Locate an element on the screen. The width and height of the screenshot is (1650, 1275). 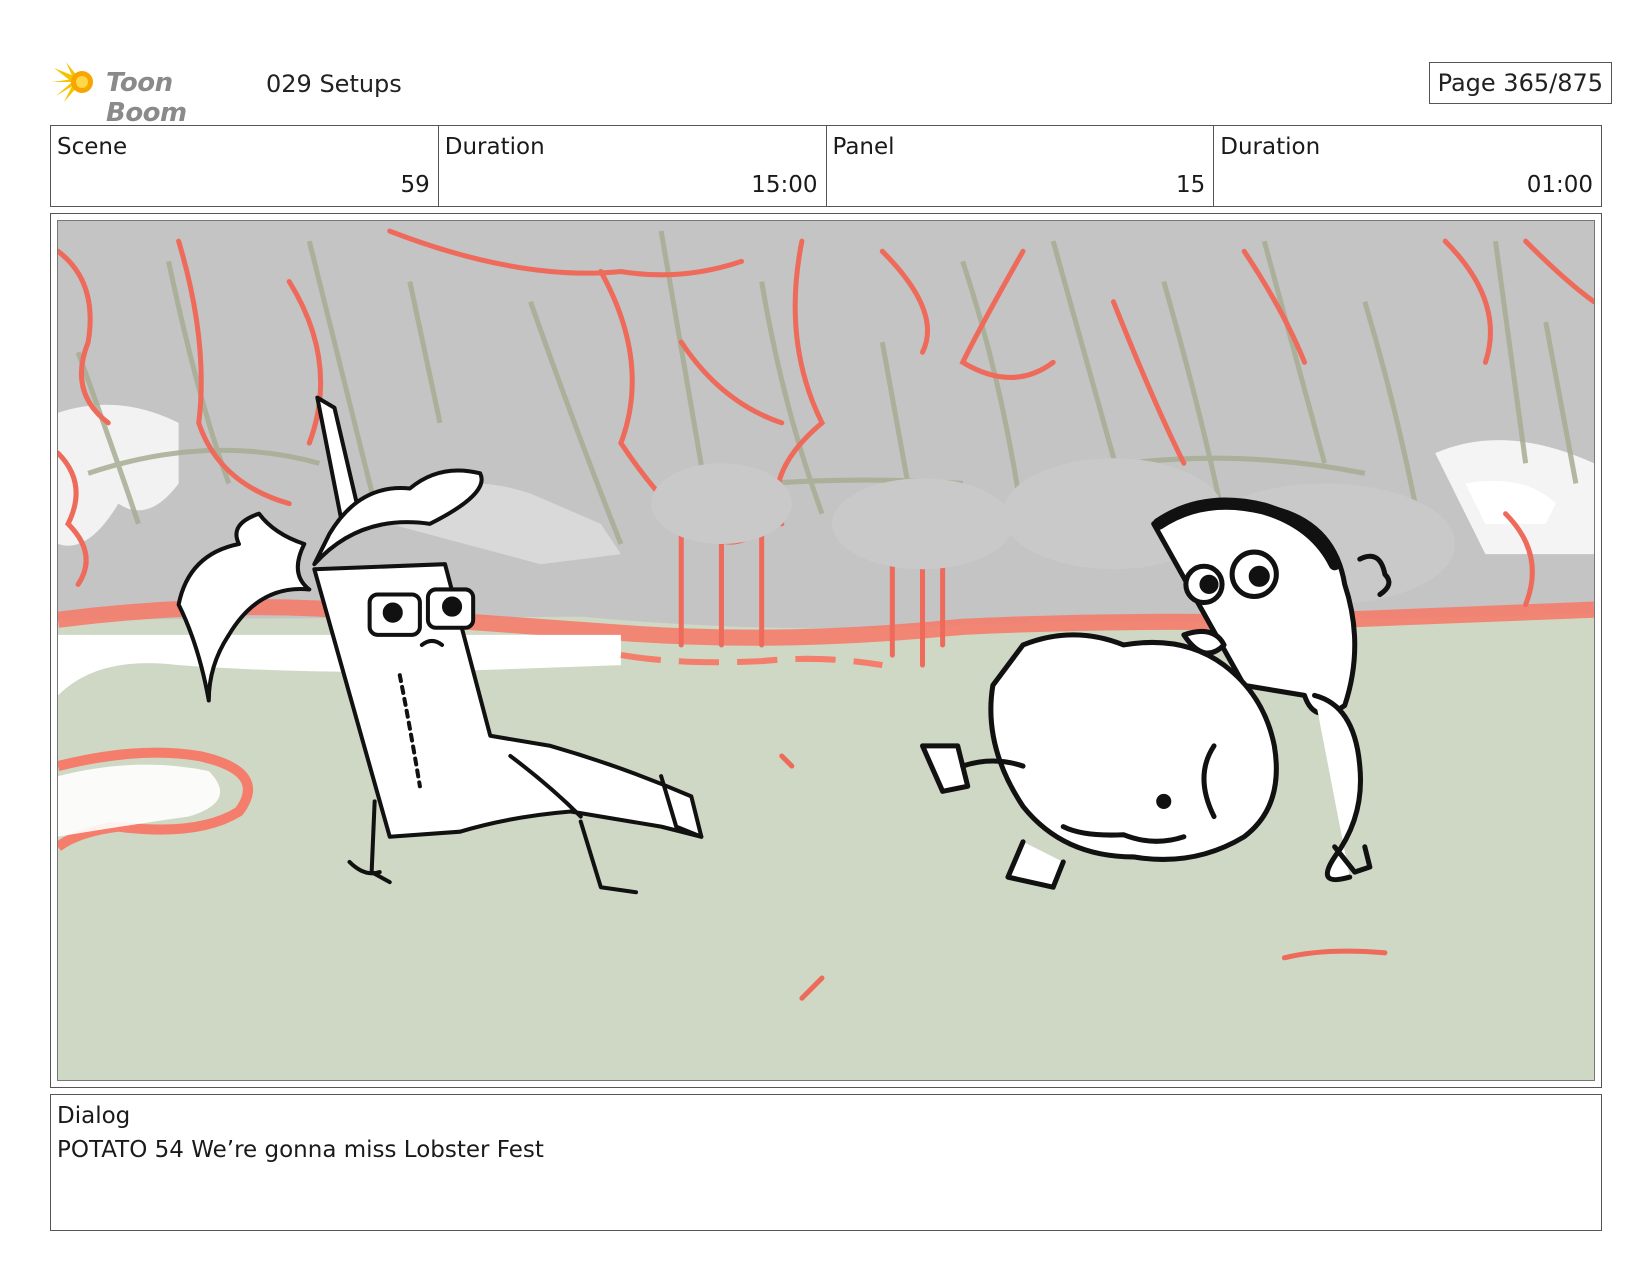
scene-duration-value: 15:00 is located at coordinates (784, 185).